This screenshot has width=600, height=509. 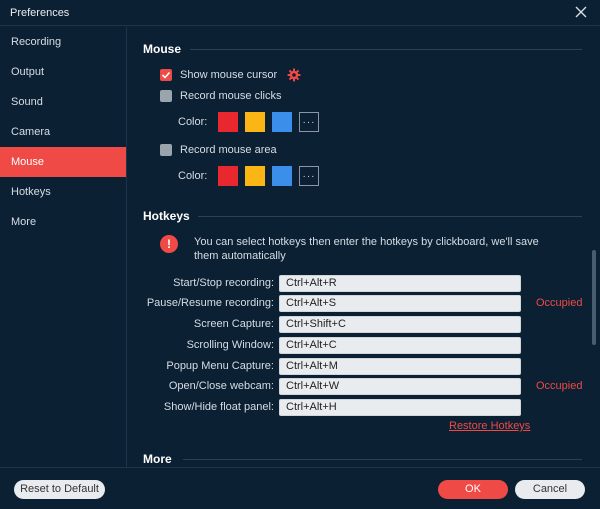 I want to click on sidebar-item-camera: Camera, so click(x=63, y=132).